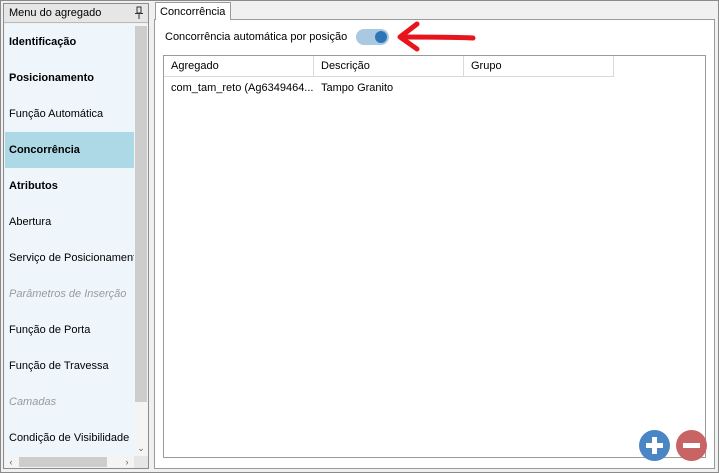 The image size is (719, 473). I want to click on panel-header: Menu do agregado, so click(76, 13).